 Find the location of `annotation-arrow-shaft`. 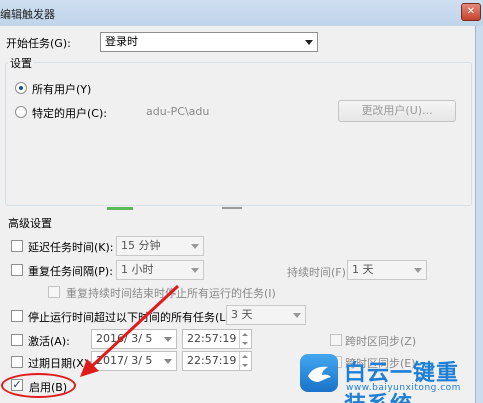

annotation-arrow-shaft is located at coordinates (135, 326).